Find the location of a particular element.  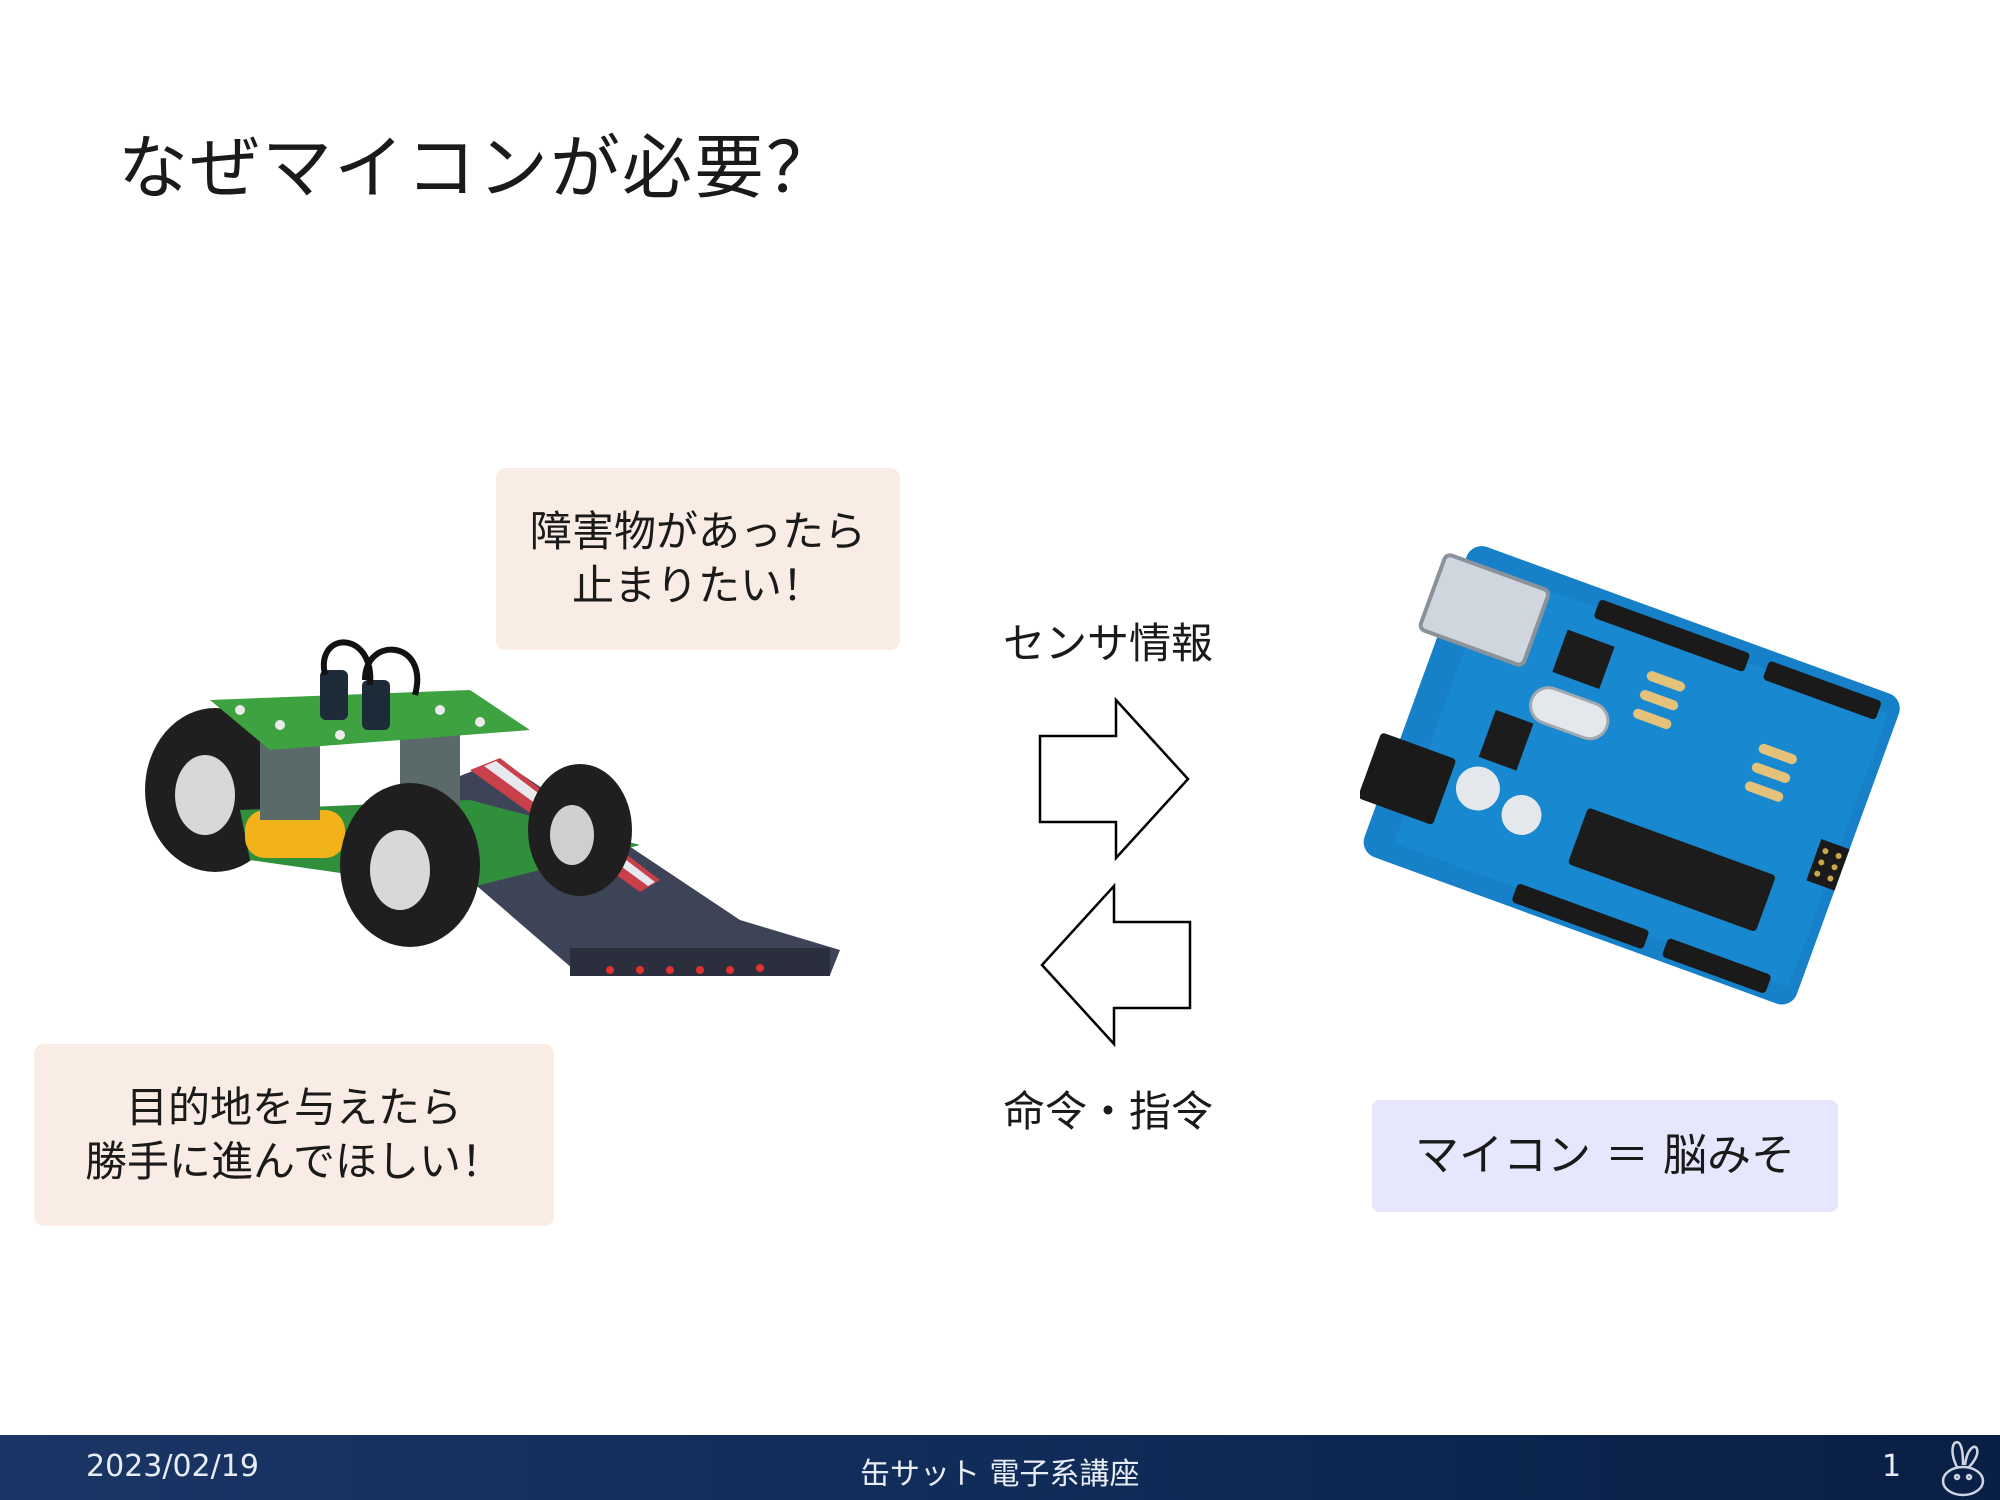

robot-car-illustration is located at coordinates (492, 807).